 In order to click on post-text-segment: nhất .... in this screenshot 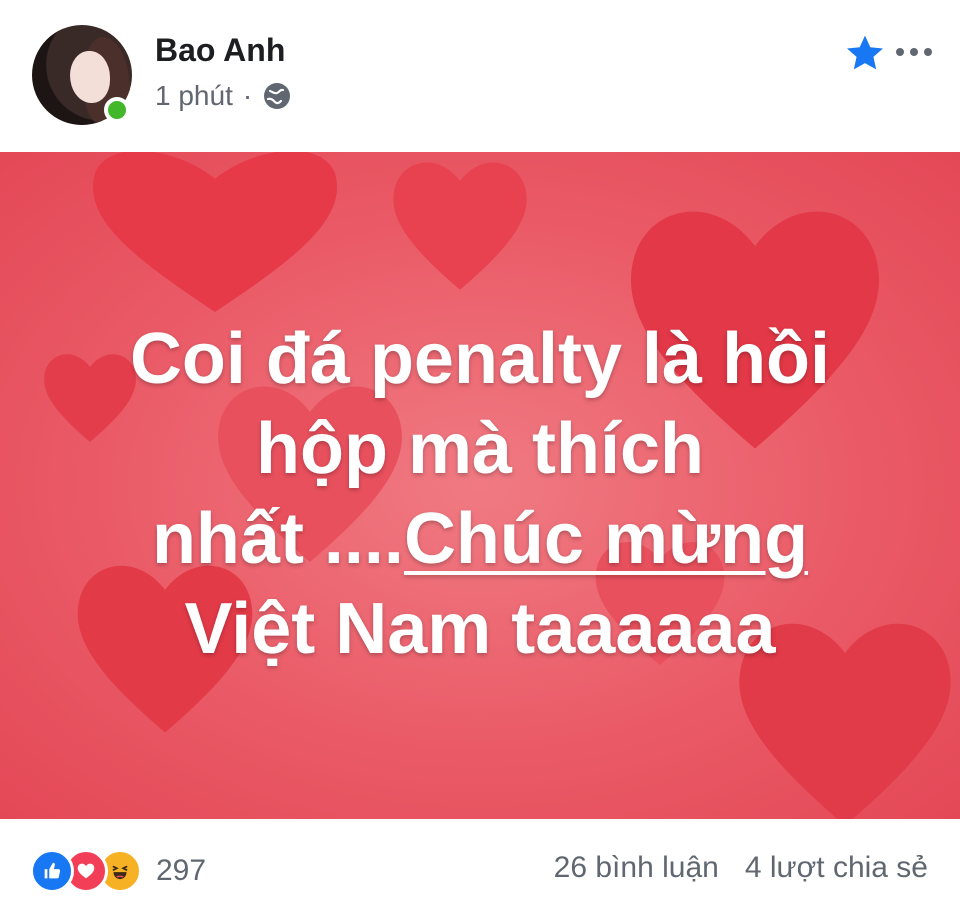, I will do `click(277, 539)`.